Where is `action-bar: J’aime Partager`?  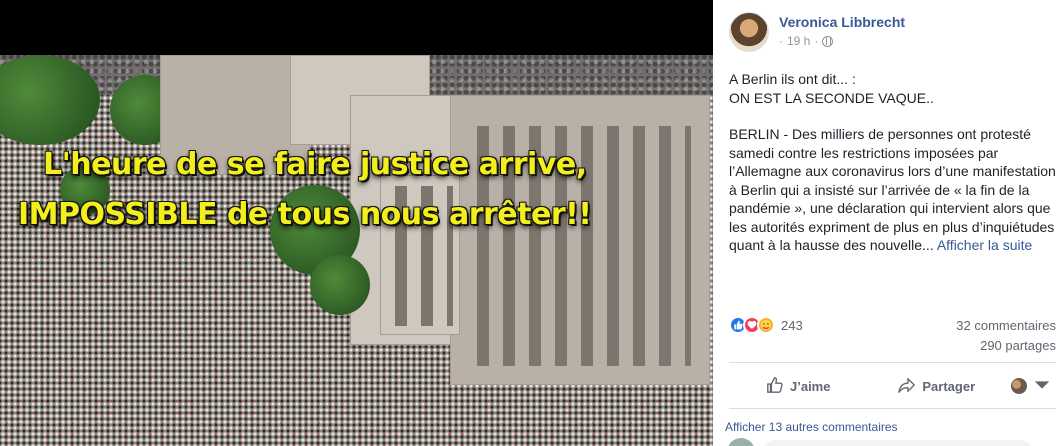
action-bar: J’aime Partager is located at coordinates (892, 386).